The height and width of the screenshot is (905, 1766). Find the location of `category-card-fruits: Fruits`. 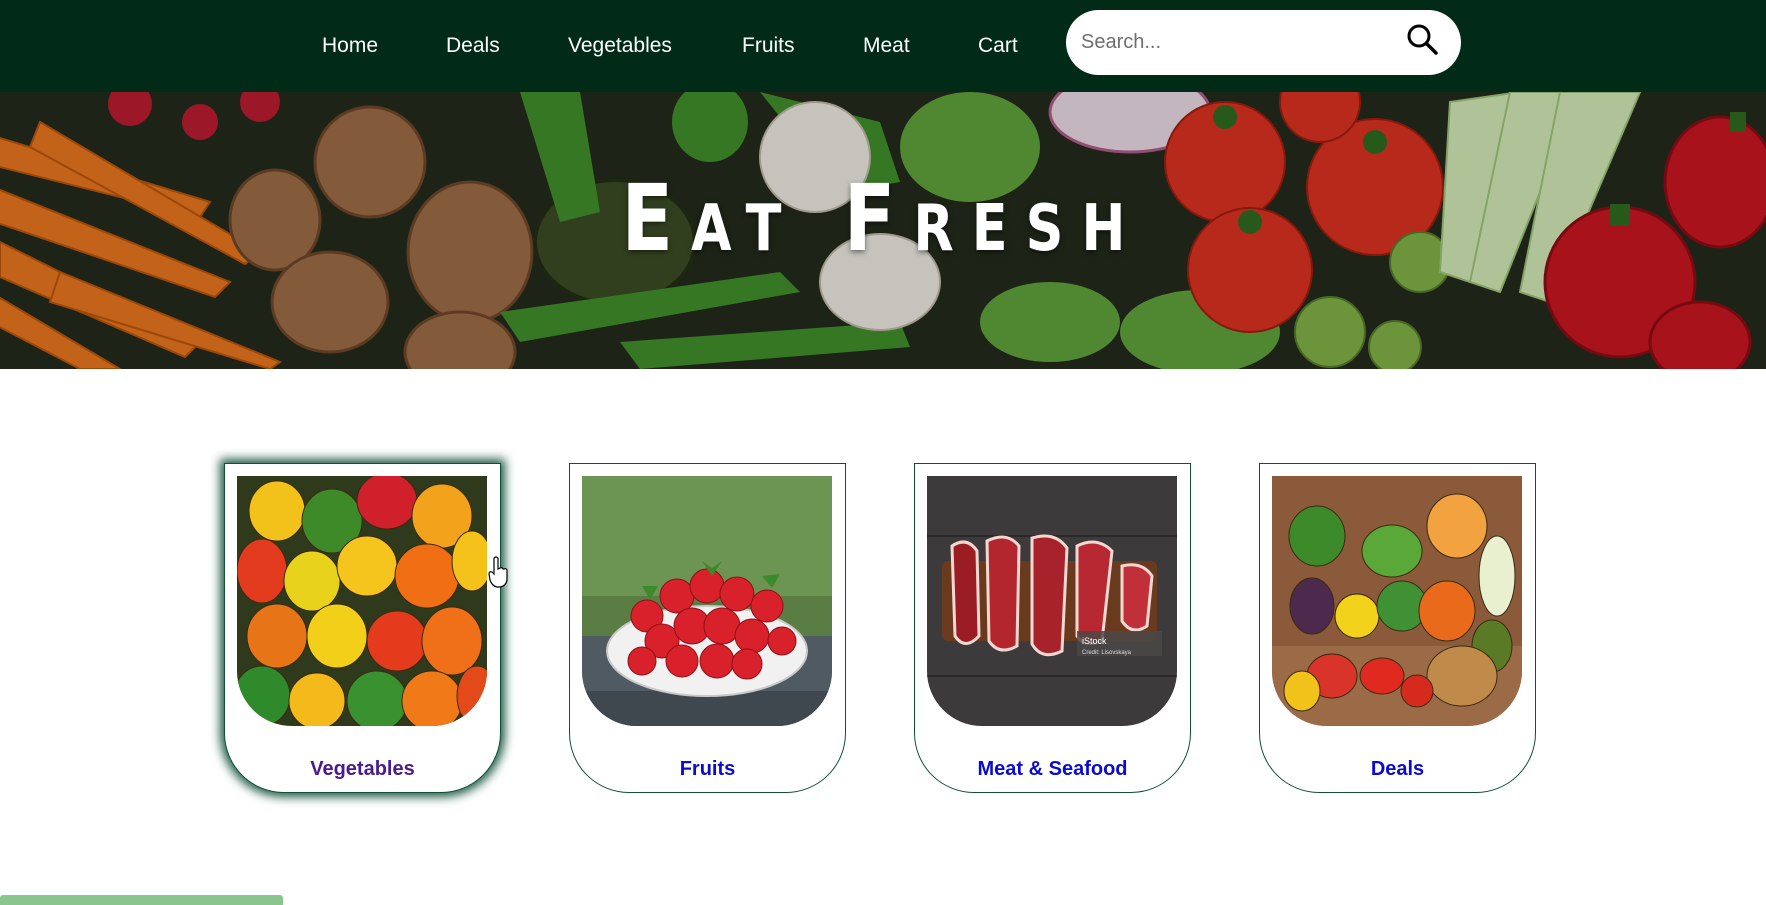

category-card-fruits: Fruits is located at coordinates (707, 628).